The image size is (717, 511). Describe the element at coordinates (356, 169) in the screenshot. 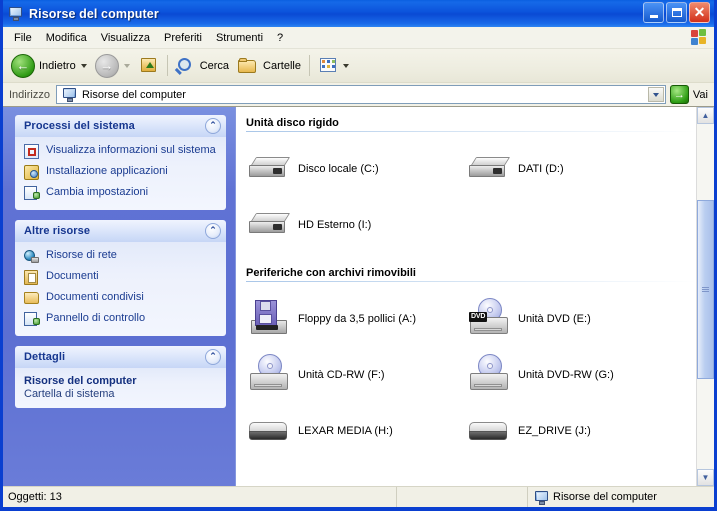

I see `drive-item: Disco locale (C:)` at that location.